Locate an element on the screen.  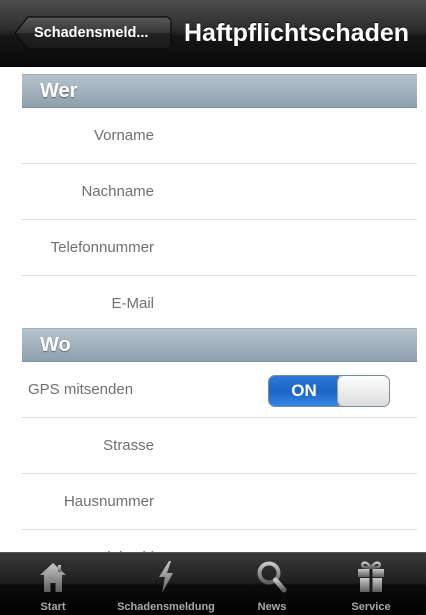
field-row-email: E-Mail is located at coordinates (219, 304).